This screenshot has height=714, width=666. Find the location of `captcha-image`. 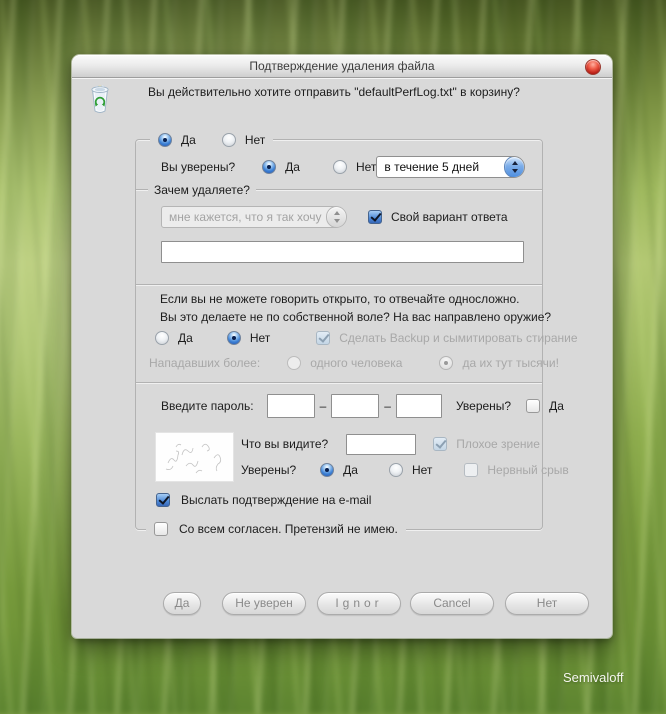

captcha-image is located at coordinates (194, 457).